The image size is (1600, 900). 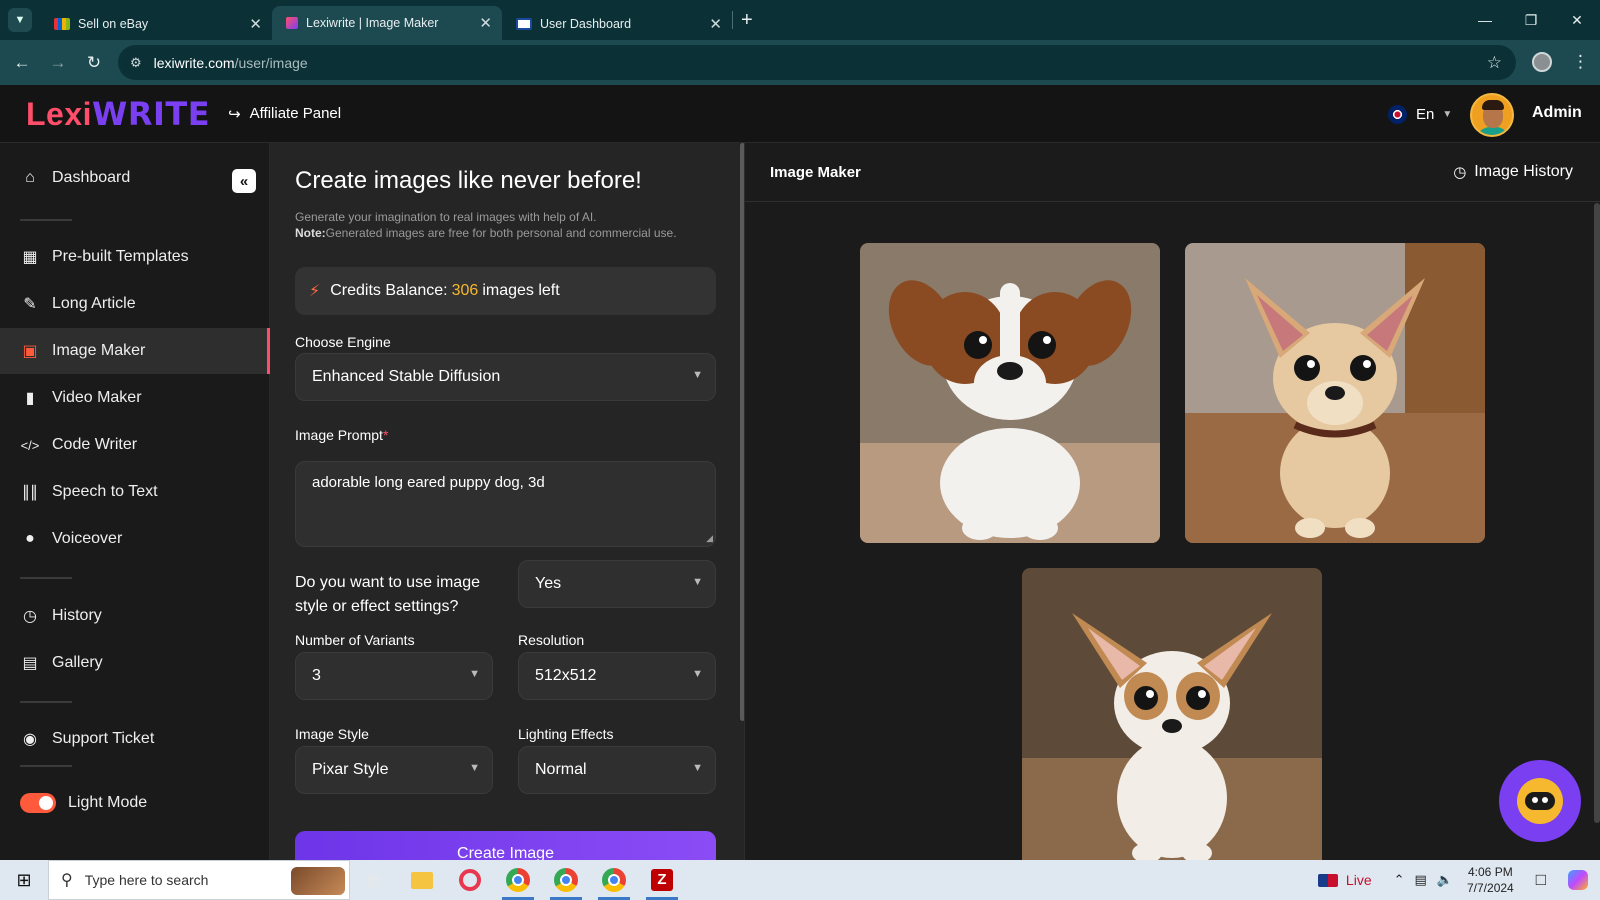 I want to click on lighting-select: Normal ▼, so click(x=617, y=770).